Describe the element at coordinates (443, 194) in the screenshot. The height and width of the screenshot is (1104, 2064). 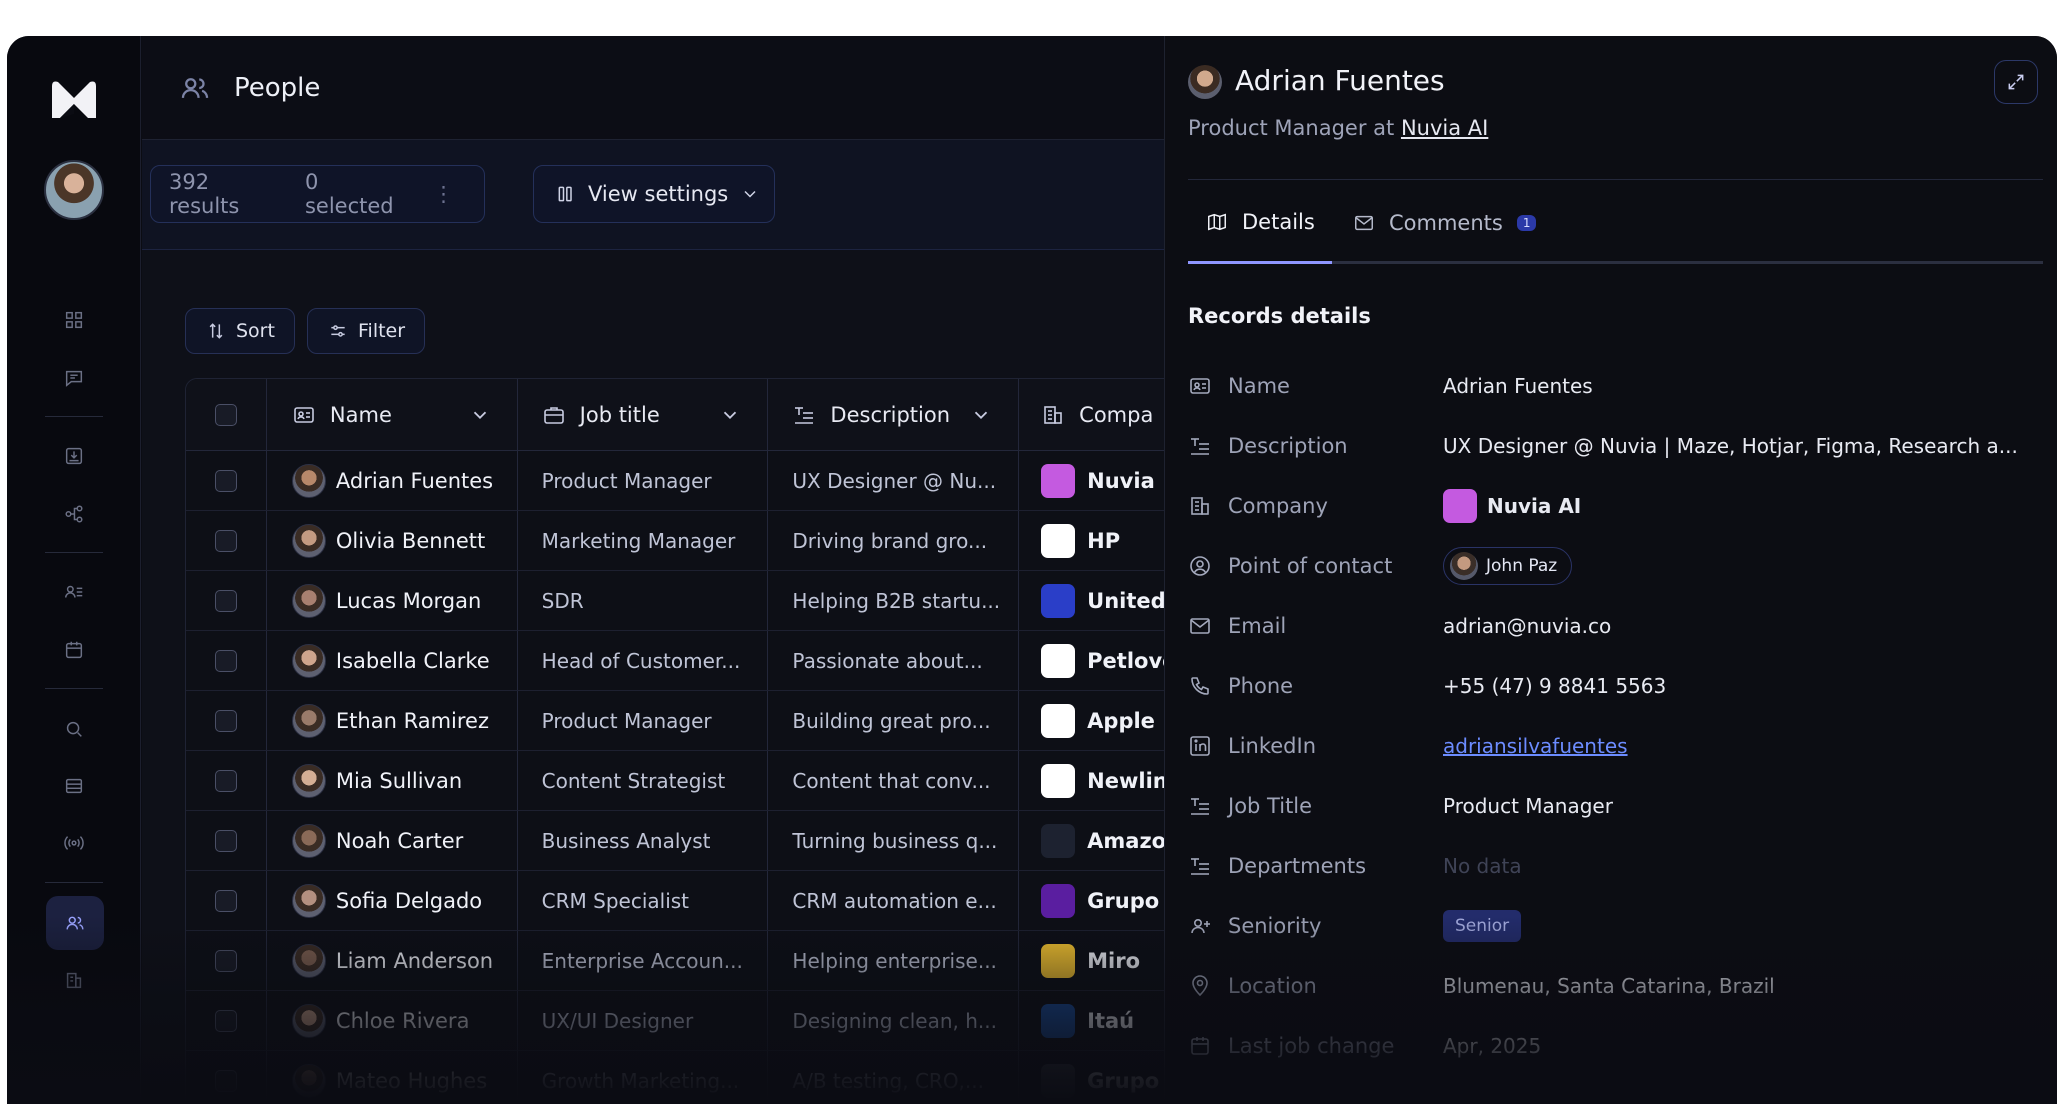
I see `more-options-icon: ⋮` at that location.